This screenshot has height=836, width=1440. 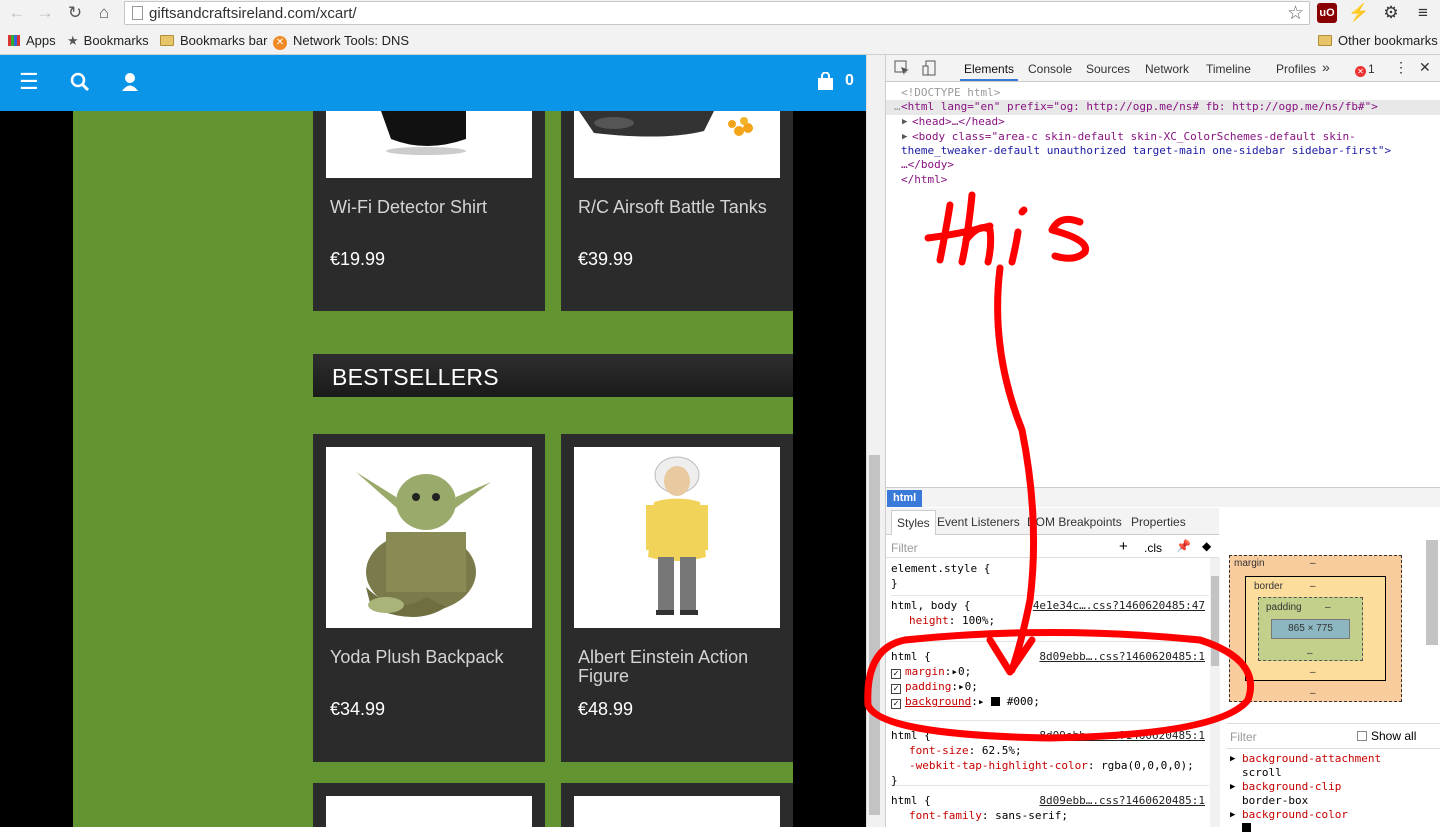 I want to click on tab-styles: Styles, so click(x=913, y=522).